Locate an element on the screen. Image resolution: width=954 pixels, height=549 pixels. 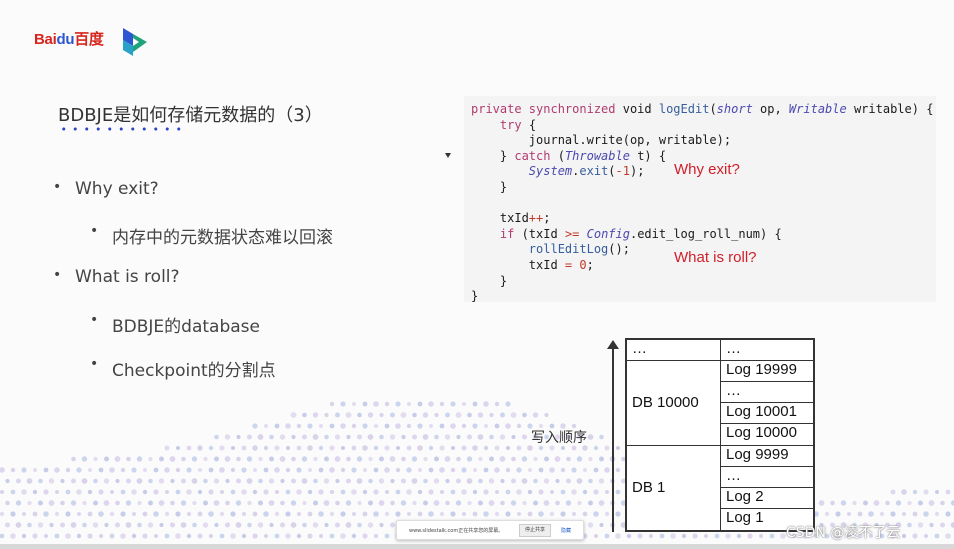
code-line-12: } is located at coordinates (489, 280).